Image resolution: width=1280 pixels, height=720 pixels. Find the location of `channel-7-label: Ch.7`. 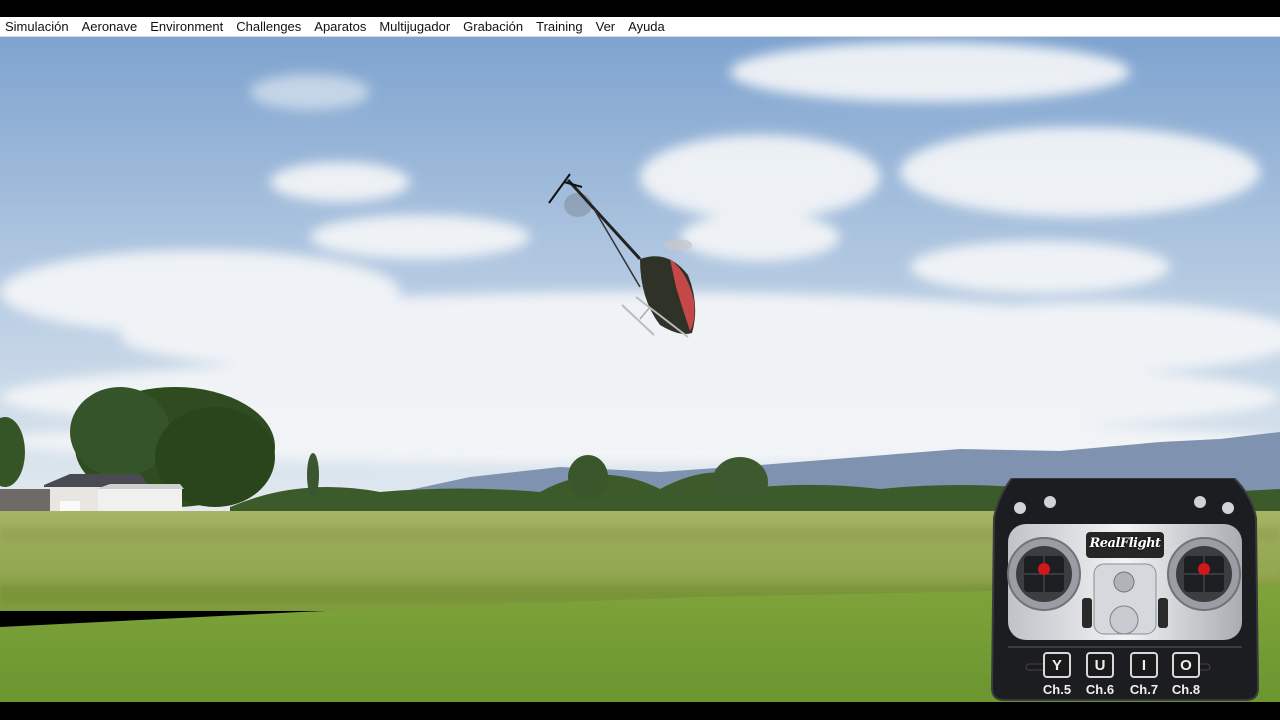

channel-7-label: Ch.7 is located at coordinates (1144, 689).